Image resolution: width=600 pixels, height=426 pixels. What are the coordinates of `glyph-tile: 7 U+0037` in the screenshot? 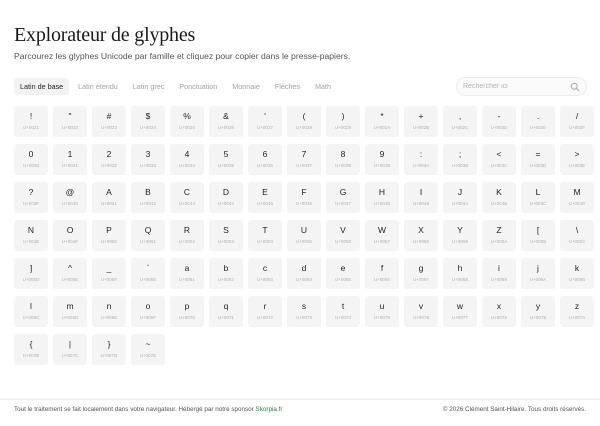 It's located at (304, 159).